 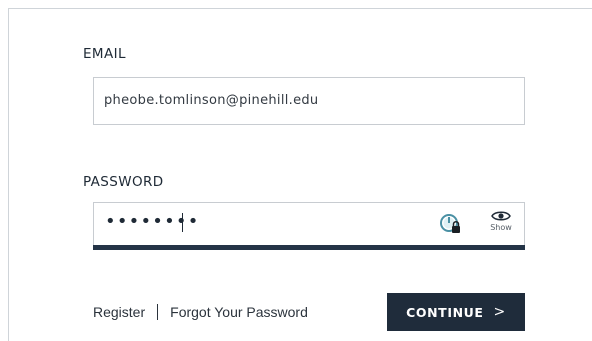 I want to click on email-value: pheobe.tomlinson@pinehill.edu, so click(x=211, y=100).